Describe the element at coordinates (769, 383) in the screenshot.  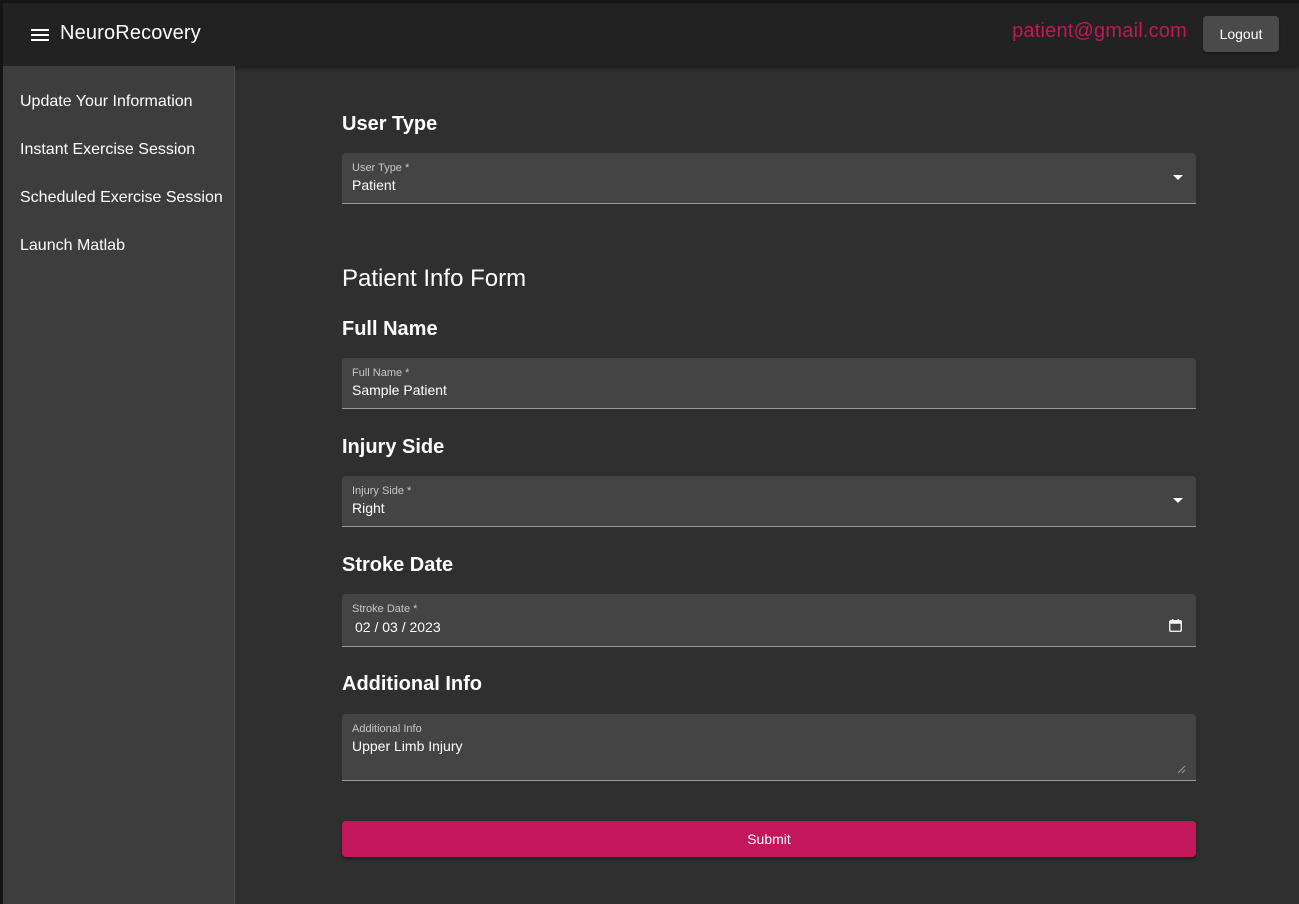
I see `full-name-field: Full Name * Sample Patient` at that location.